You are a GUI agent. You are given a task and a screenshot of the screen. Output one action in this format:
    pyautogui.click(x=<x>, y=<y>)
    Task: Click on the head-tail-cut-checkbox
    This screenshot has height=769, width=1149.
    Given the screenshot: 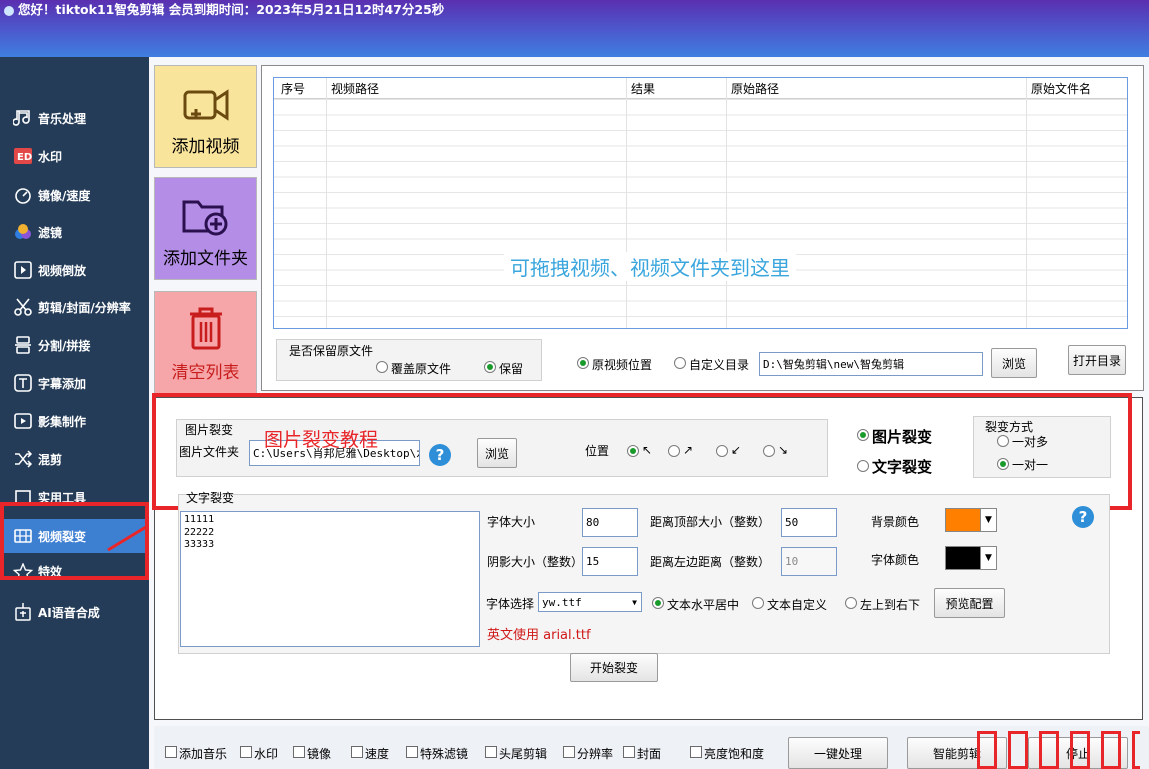 What is the action you would take?
    pyautogui.click(x=491, y=752)
    